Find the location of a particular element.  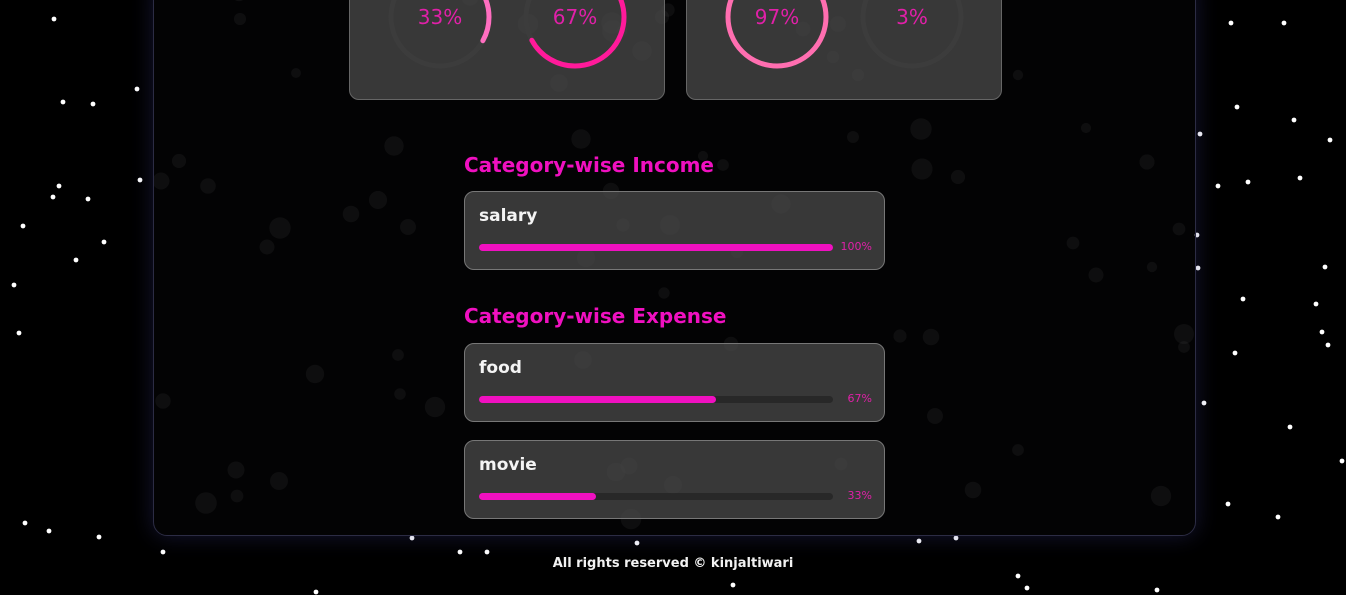

income-ring-1-percent: 67% is located at coordinates (575, 17).